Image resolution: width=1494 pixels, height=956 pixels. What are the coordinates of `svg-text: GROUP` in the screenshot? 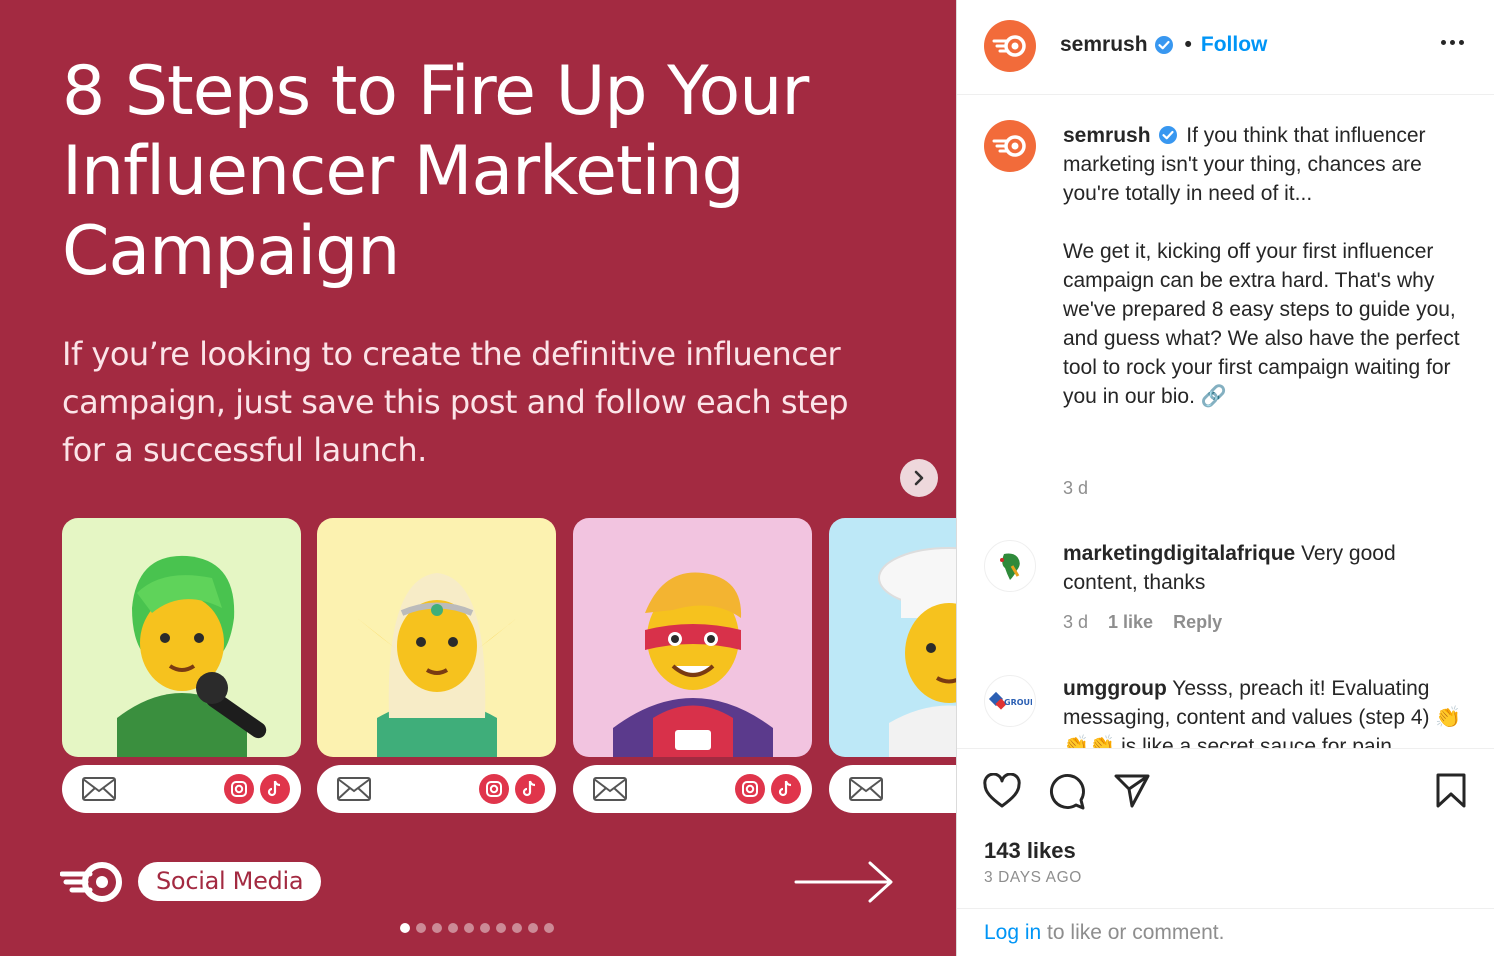 It's located at (1018, 702).